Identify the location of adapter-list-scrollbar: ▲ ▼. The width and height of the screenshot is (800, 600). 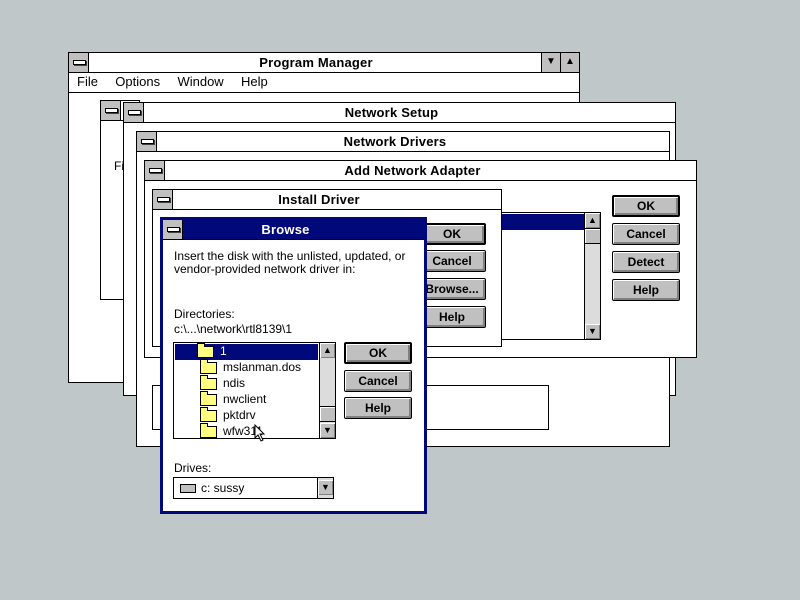
(592, 276).